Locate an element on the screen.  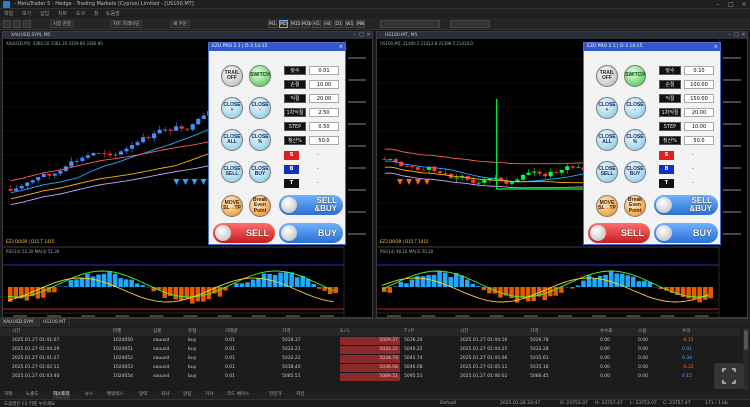
profiles-icon is located at coordinates (17, 24).